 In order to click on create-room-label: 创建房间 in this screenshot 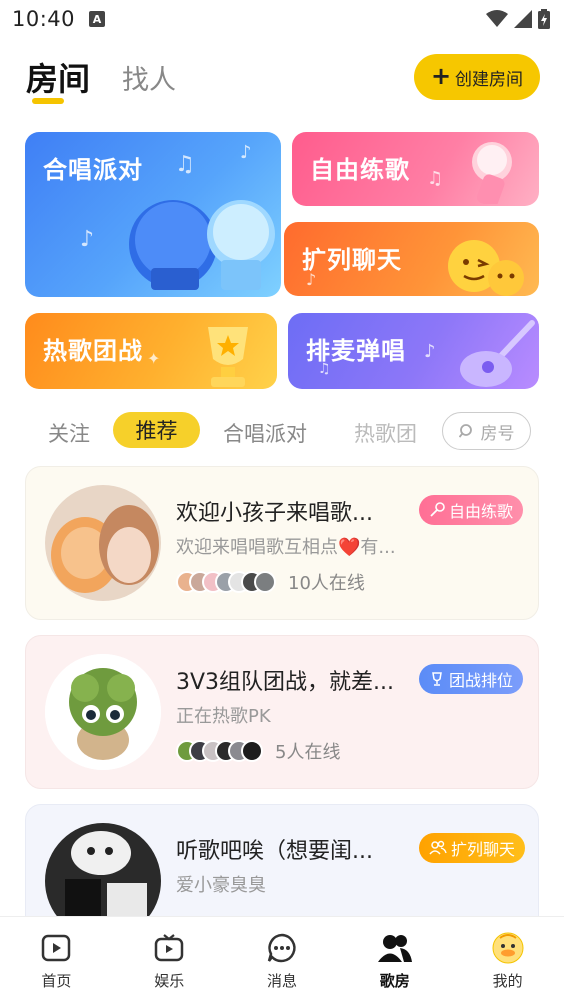, I will do `click(489, 79)`.